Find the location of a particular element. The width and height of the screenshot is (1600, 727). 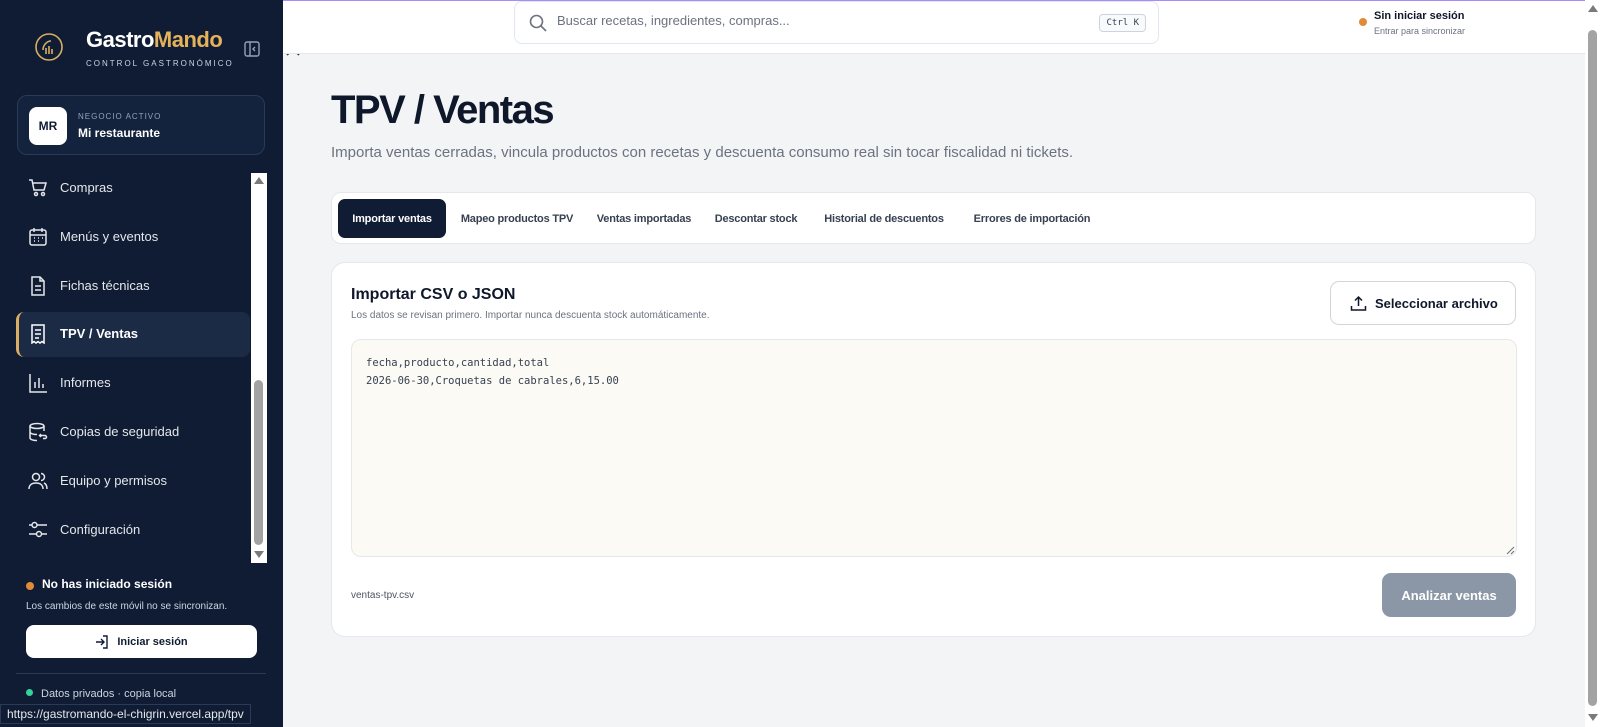

sliders-icon is located at coordinates (38, 529).